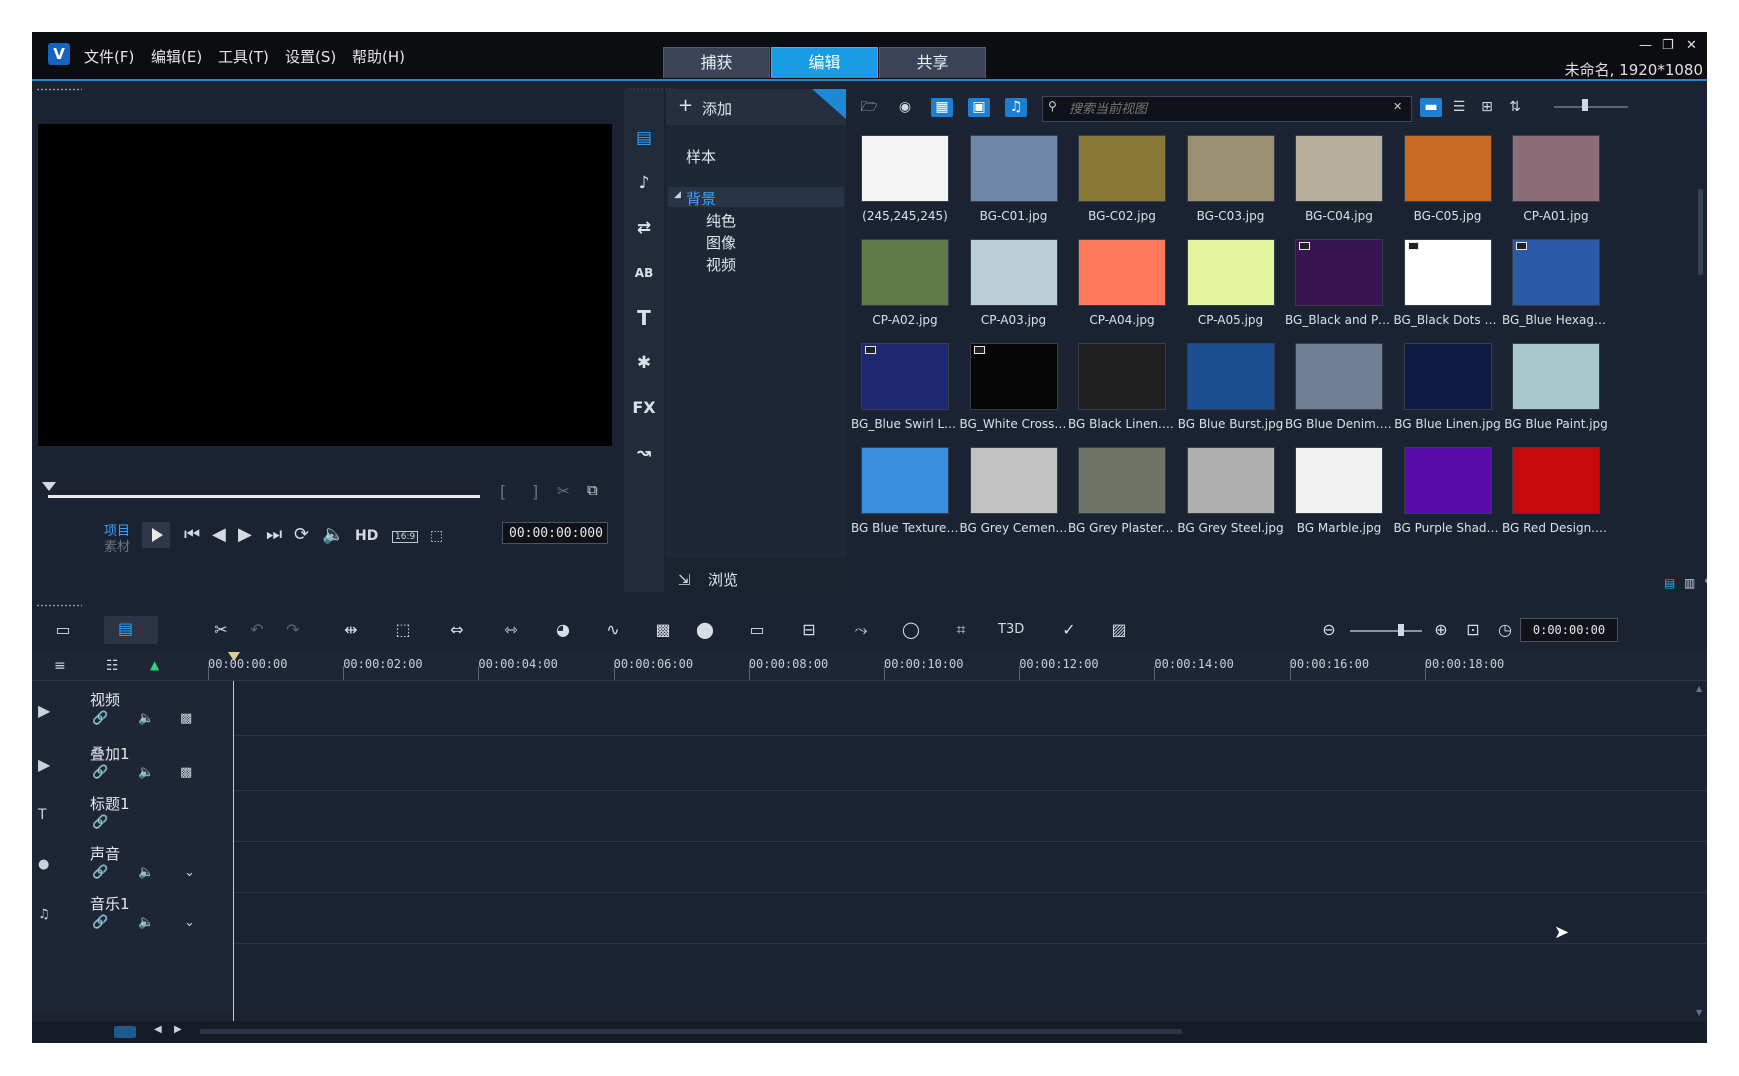 The image size is (1739, 1076). I want to click on track-lane-voice, so click(970, 867).